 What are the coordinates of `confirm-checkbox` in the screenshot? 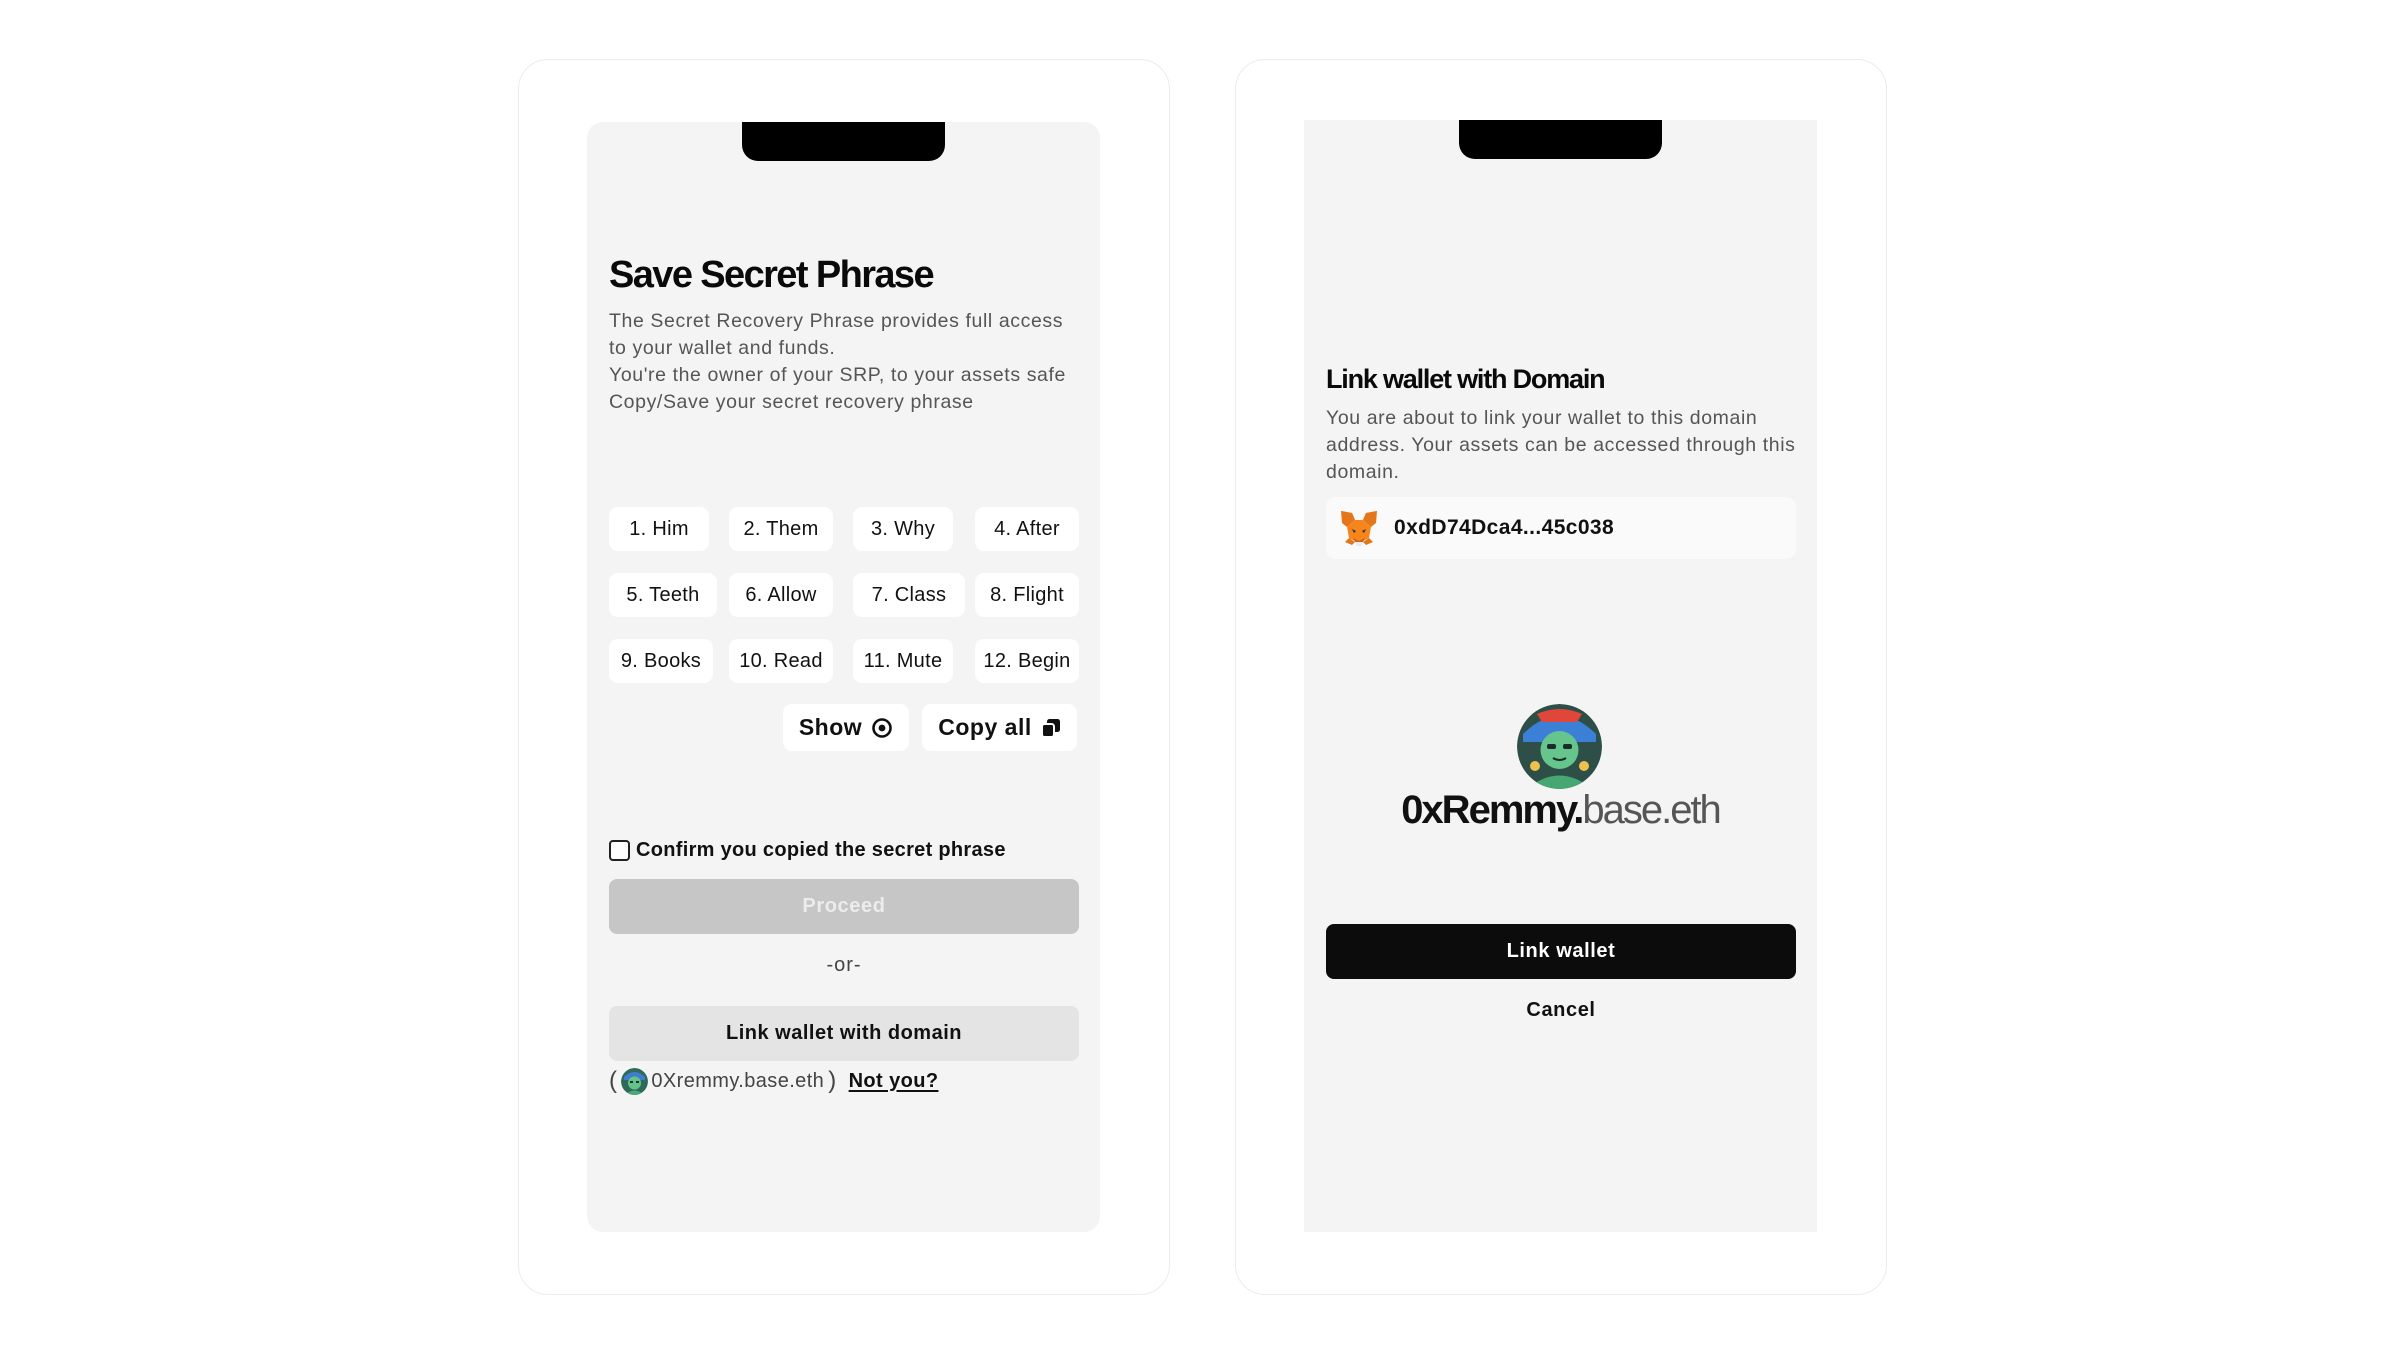 It's located at (619, 850).